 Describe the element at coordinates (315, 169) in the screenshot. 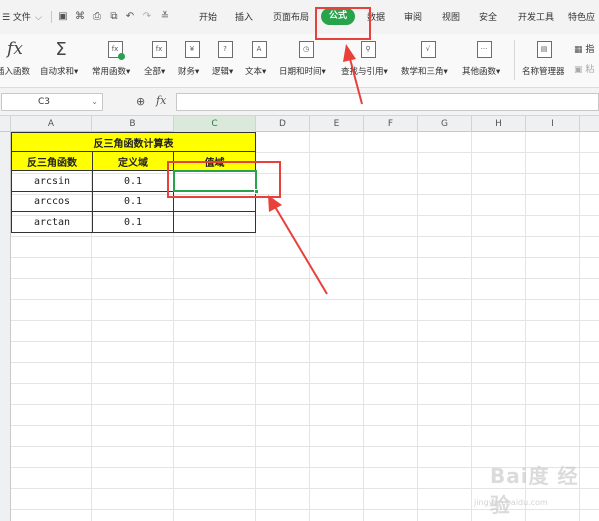

I see `annotation-arrows` at that location.